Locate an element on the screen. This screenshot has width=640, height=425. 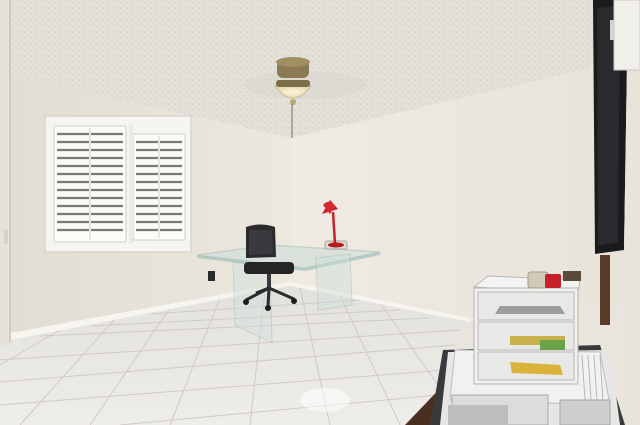
wall-outlet is located at coordinates (211, 276).